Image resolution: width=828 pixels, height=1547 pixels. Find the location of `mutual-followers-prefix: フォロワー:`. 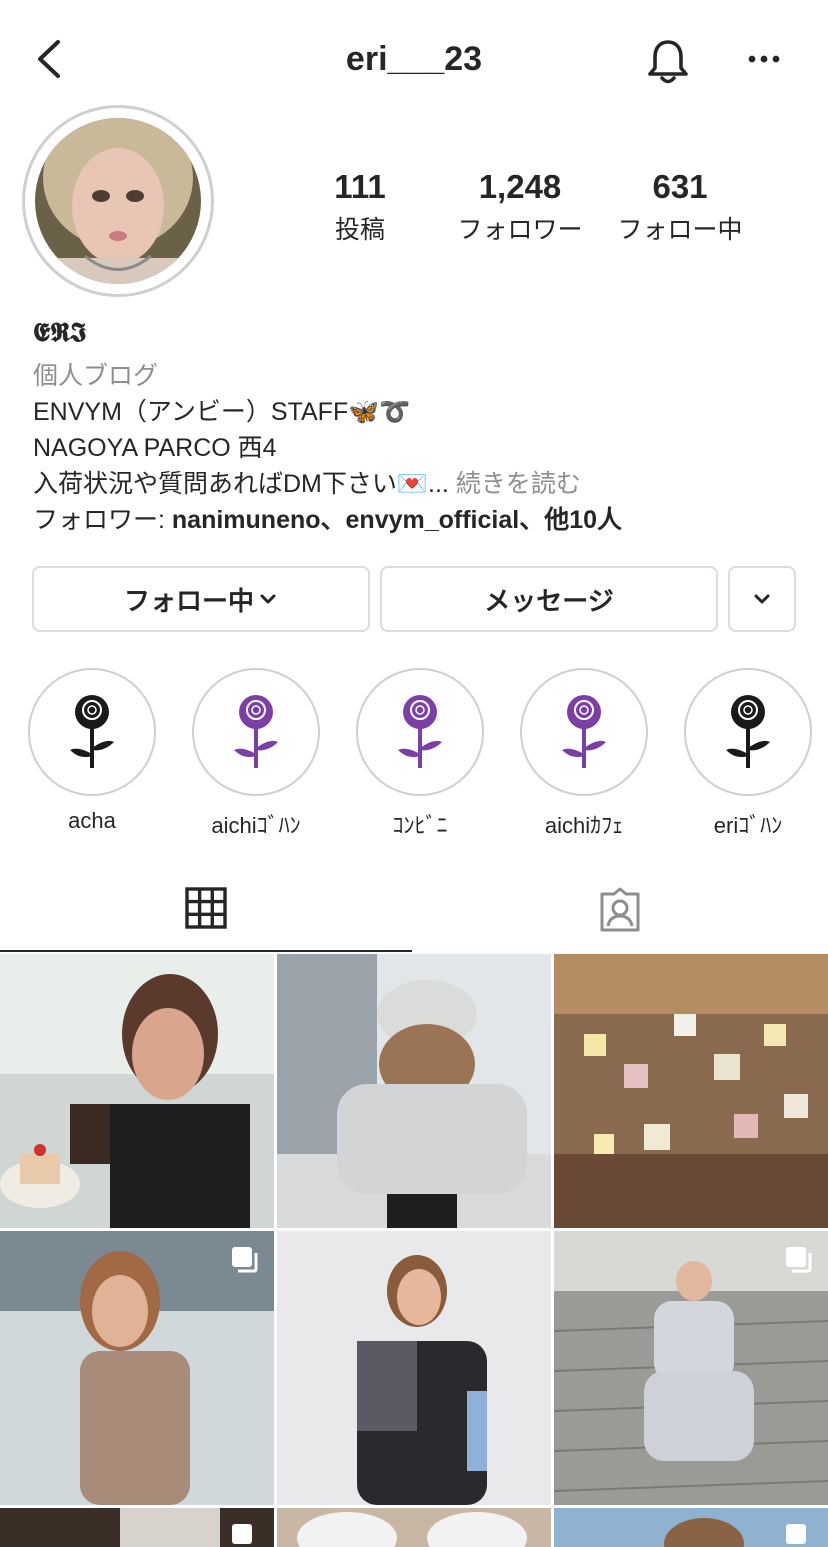

mutual-followers-prefix: フォロワー: is located at coordinates (102, 520).